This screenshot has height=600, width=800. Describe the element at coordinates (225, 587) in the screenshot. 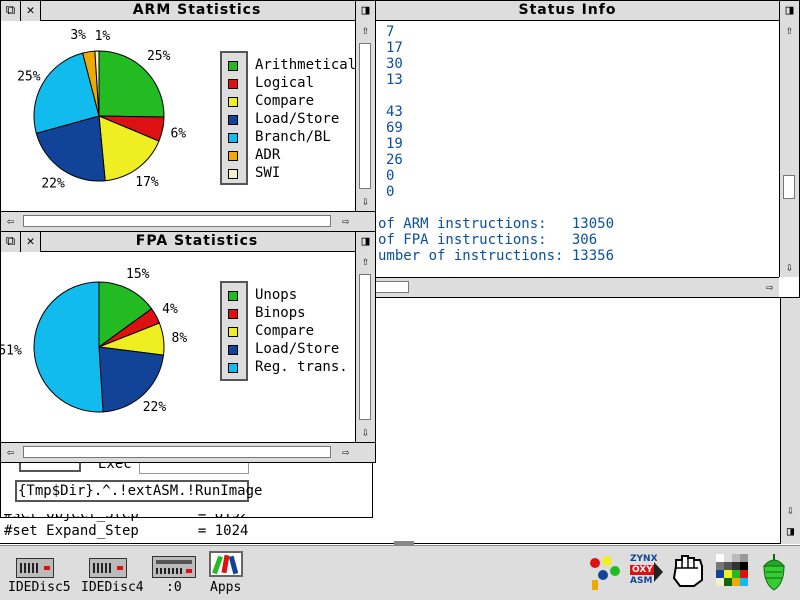

I see `apps-label: Apps` at that location.